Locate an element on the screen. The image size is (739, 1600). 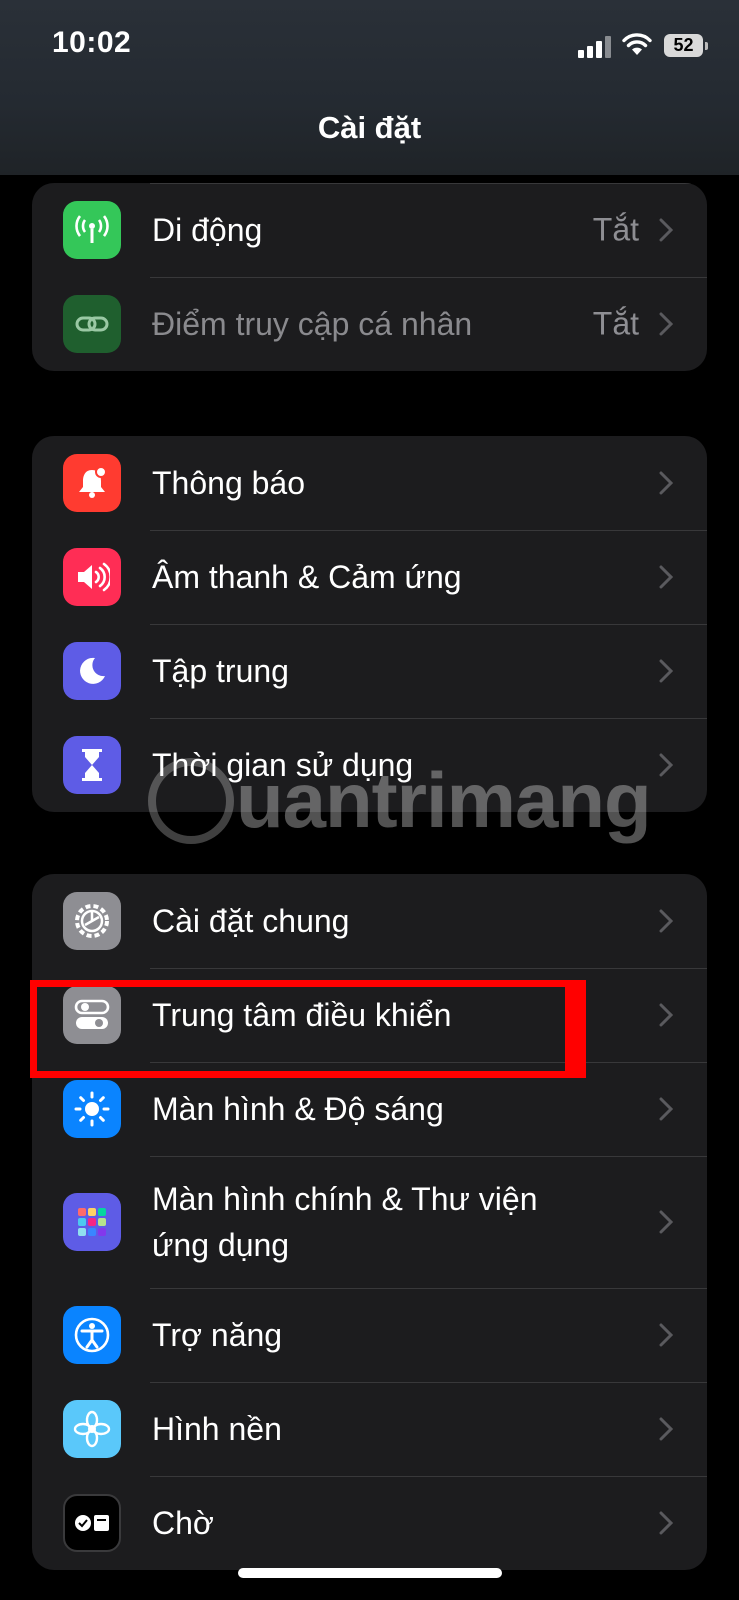
settings-row-label: Trung tâm điều khiển is located at coordinates (302, 1015).